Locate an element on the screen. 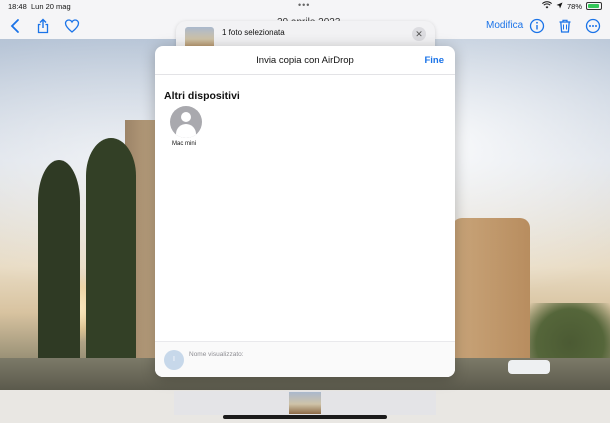 The image size is (610, 423). multitasking-dots: ••• is located at coordinates (304, 5).